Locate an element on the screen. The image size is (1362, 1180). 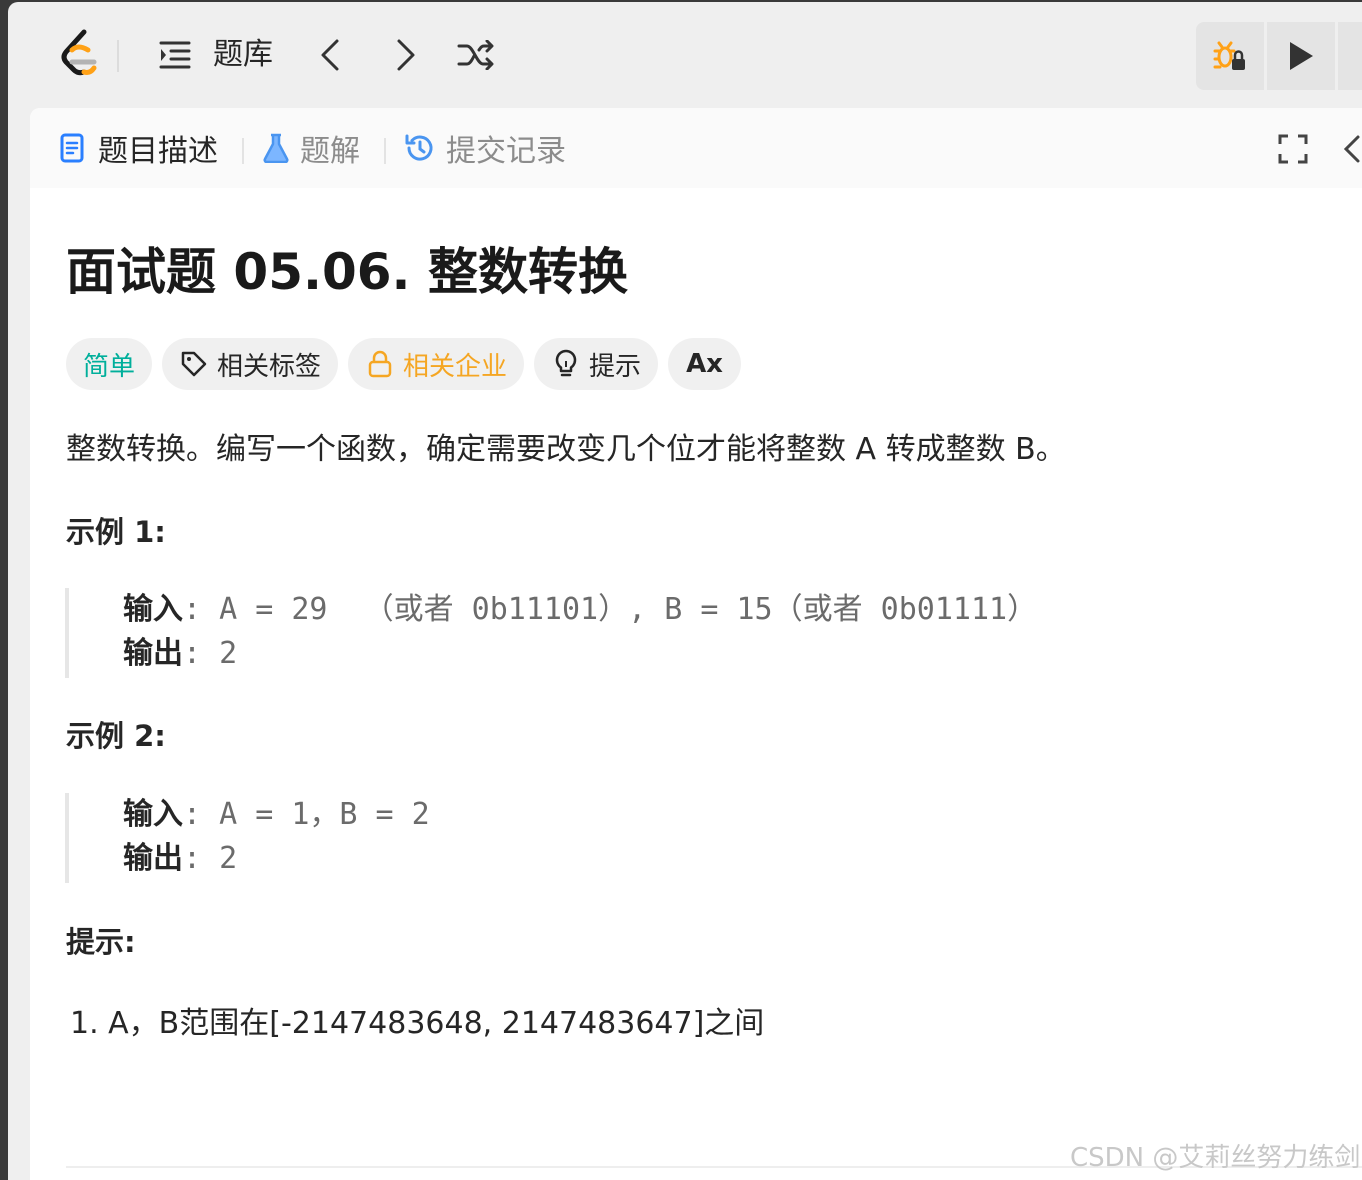
hint-label: 提示 is located at coordinates (615, 366).